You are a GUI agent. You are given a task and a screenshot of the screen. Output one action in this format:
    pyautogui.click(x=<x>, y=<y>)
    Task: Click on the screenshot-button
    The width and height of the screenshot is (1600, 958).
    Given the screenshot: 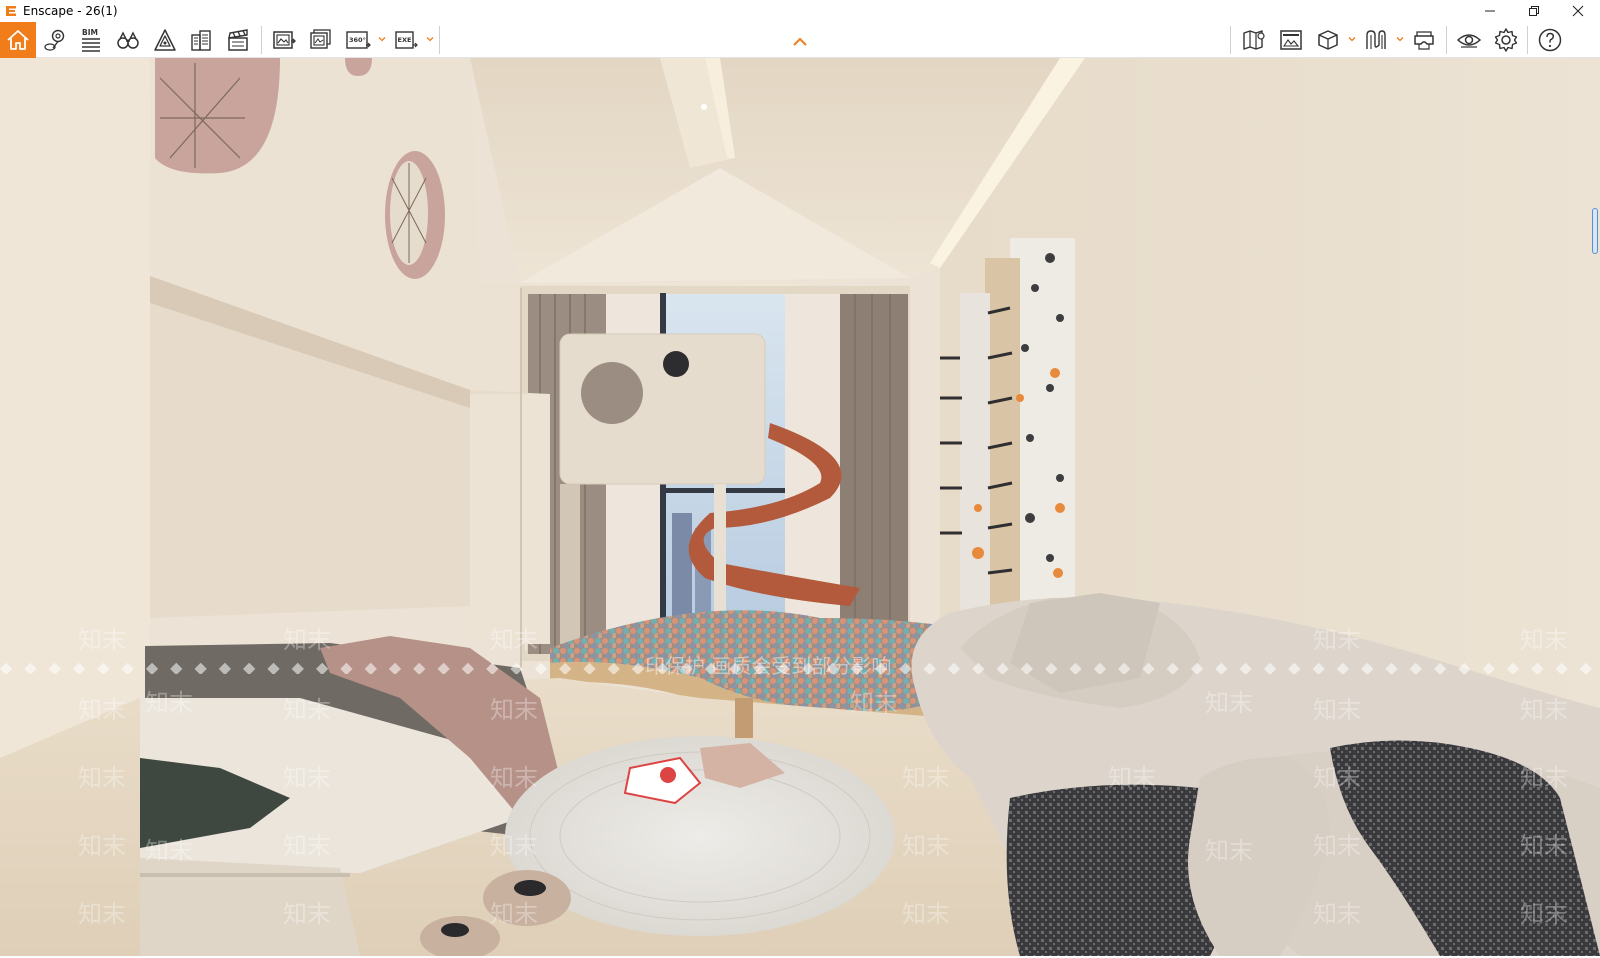 What is the action you would take?
    pyautogui.click(x=284, y=40)
    